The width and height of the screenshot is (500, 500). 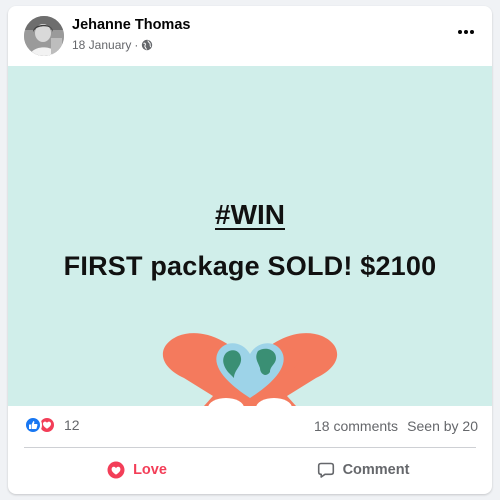 I want to click on image-hashtag: #WIN, so click(x=250, y=214).